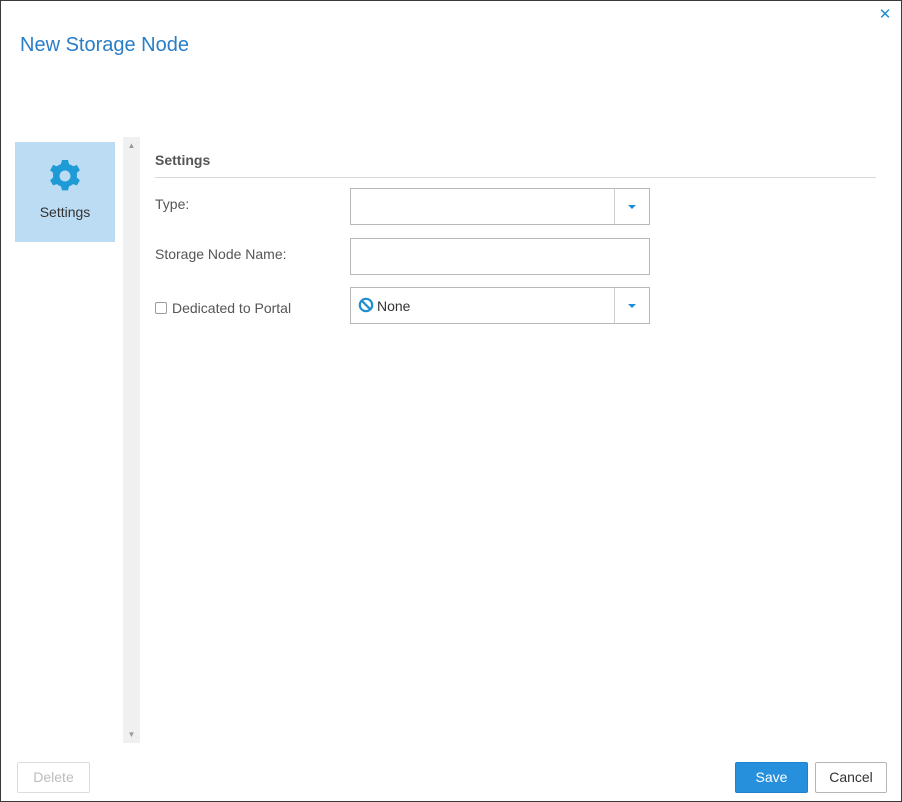  I want to click on nav-item-settings: Settings, so click(65, 192).